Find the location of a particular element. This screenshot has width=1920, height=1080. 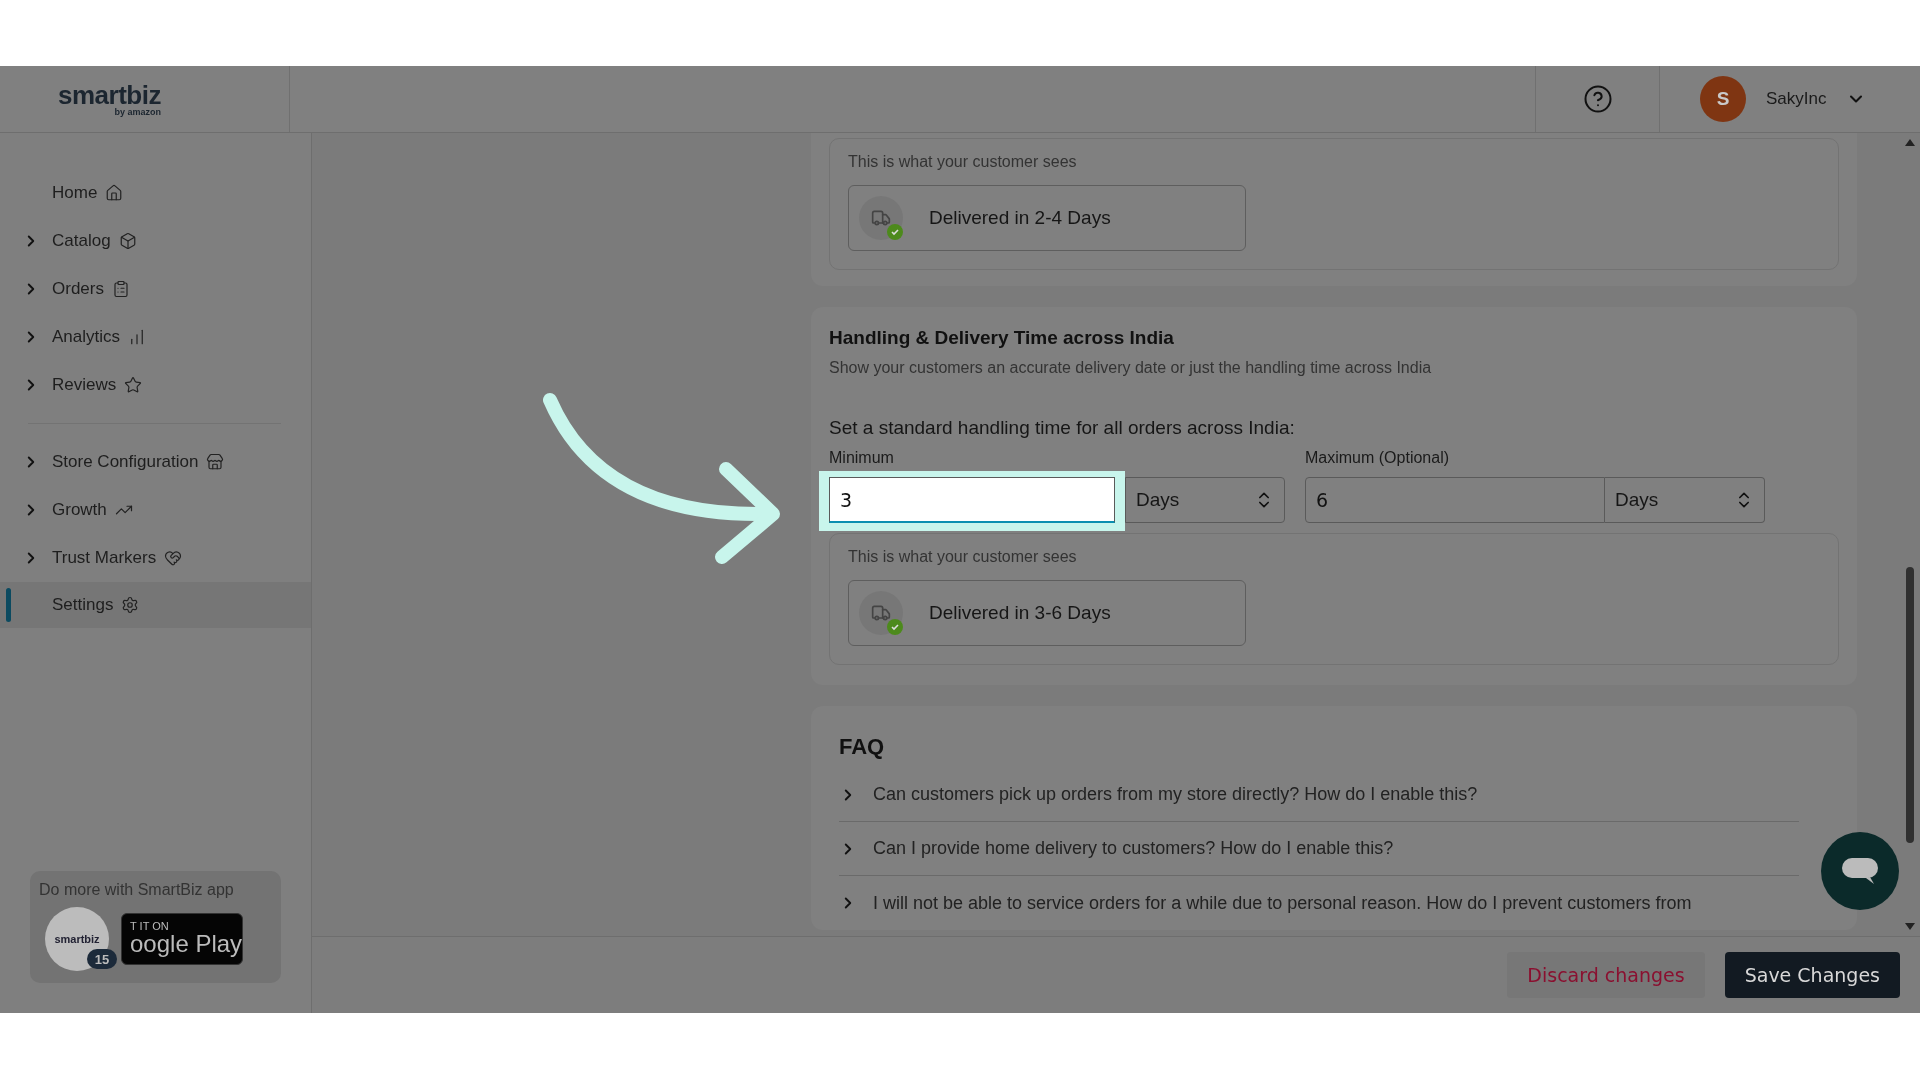

settings-icon is located at coordinates (130, 605).